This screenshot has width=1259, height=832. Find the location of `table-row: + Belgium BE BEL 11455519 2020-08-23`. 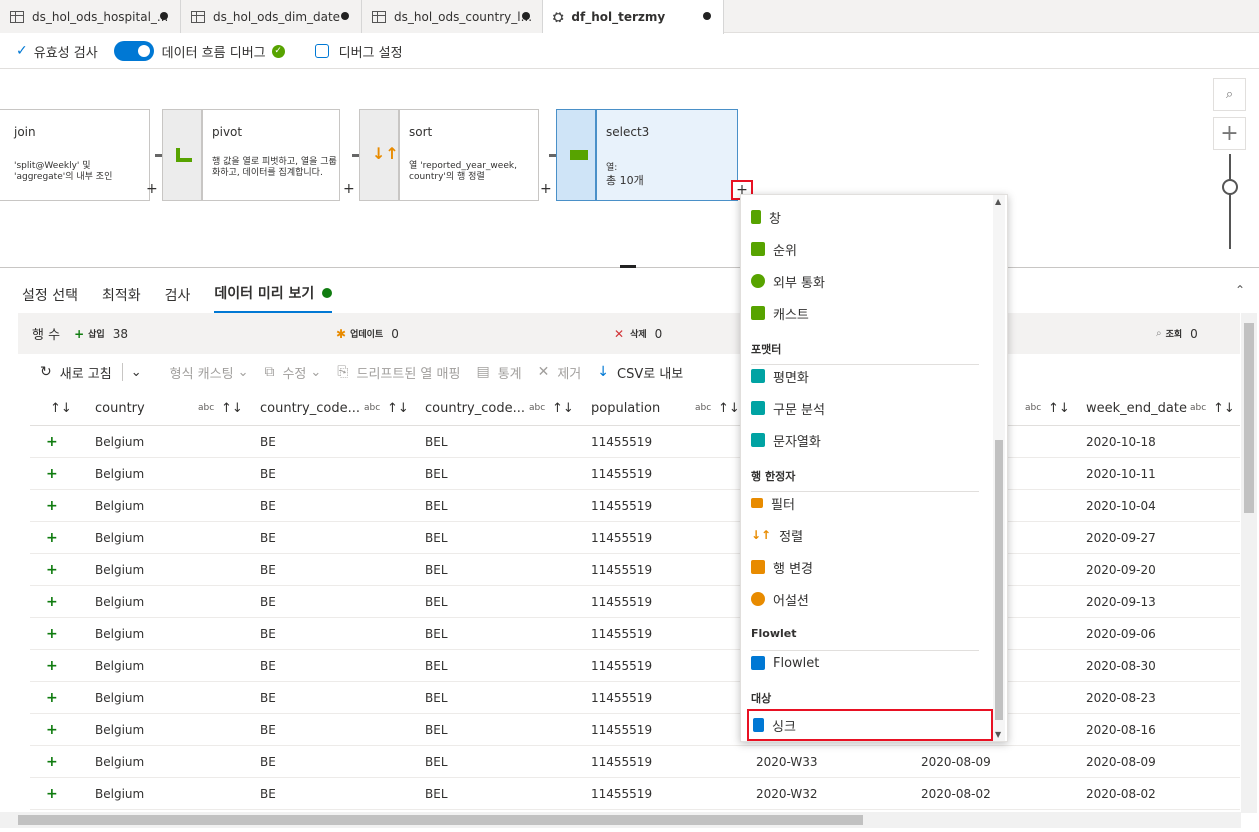

table-row: + Belgium BE BEL 11455519 2020-08-23 is located at coordinates (635, 698).